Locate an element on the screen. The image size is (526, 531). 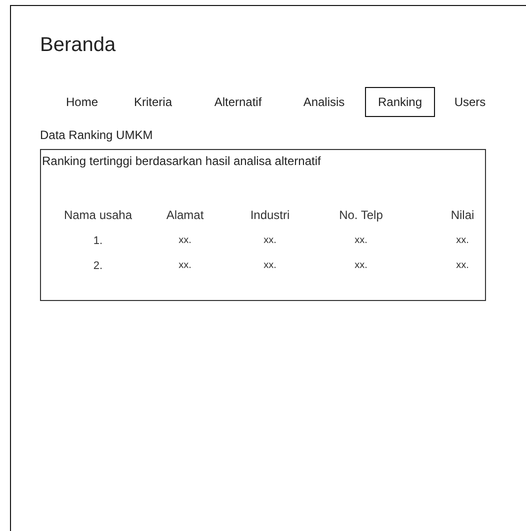
panel-subtitle: Ranking tertinggi berdasarkan hasil analisa alternatif is located at coordinates (182, 161).